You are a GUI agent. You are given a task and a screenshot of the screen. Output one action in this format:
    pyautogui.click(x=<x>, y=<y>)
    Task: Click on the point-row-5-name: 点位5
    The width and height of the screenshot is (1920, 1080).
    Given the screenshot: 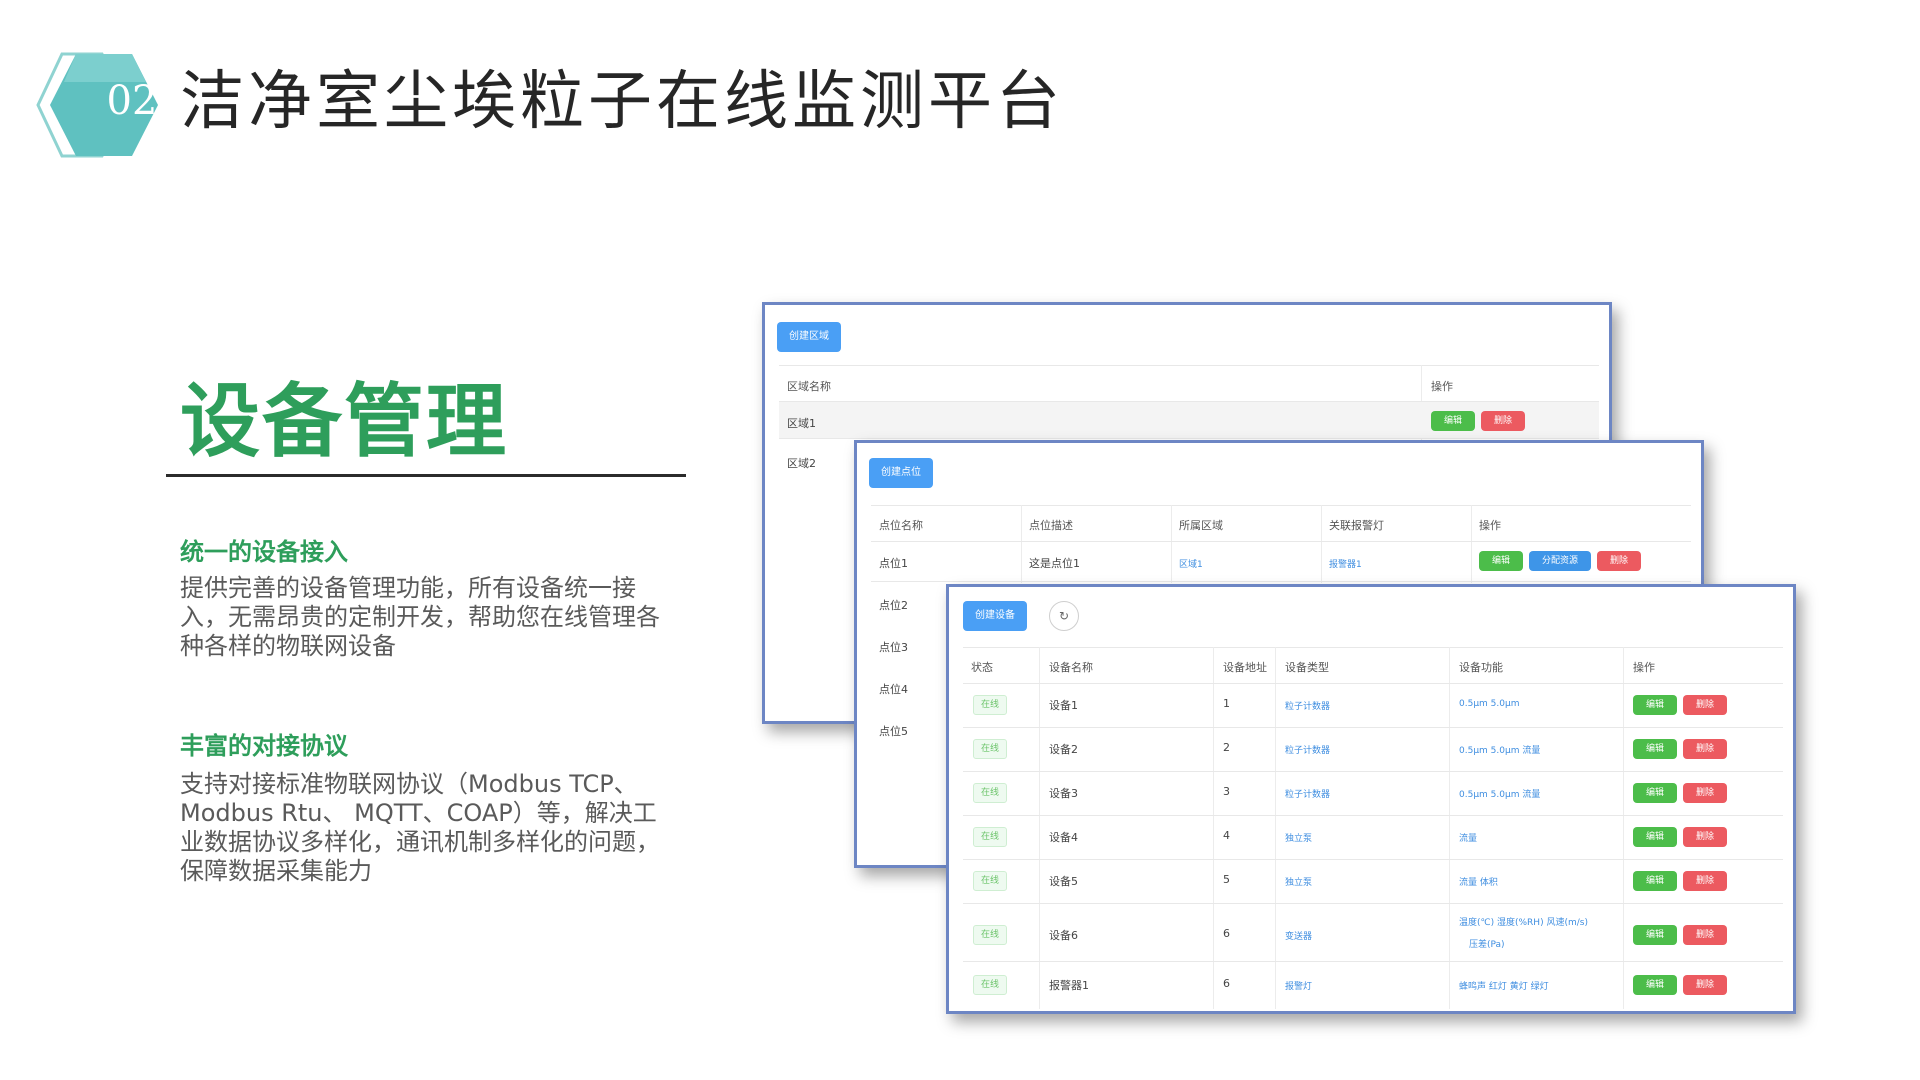 What is the action you would take?
    pyautogui.click(x=893, y=731)
    